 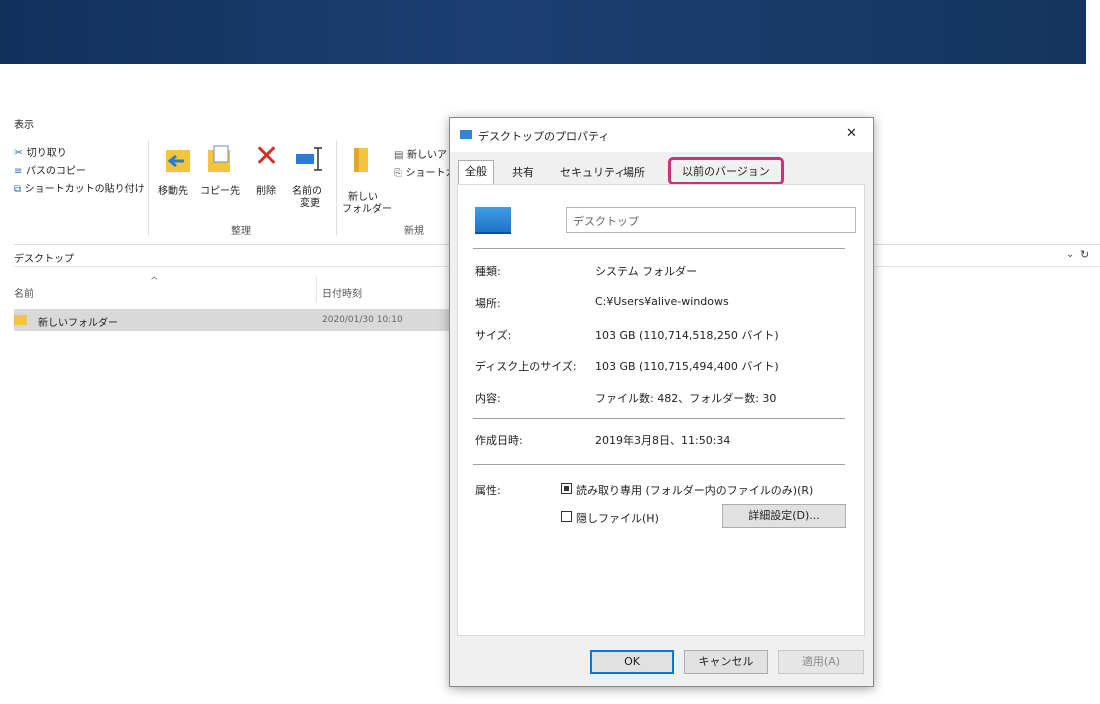 What do you see at coordinates (663, 440) in the screenshot?
I see `created-value: 2019年3月8日、11:50:34` at bounding box center [663, 440].